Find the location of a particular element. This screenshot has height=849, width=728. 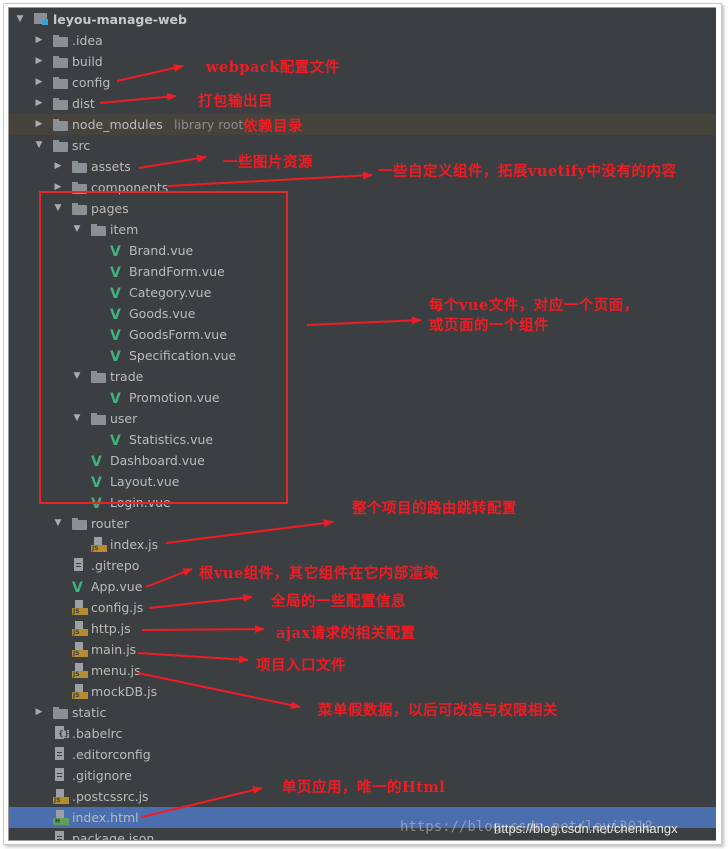

arrow-router is located at coordinates (249, 531).